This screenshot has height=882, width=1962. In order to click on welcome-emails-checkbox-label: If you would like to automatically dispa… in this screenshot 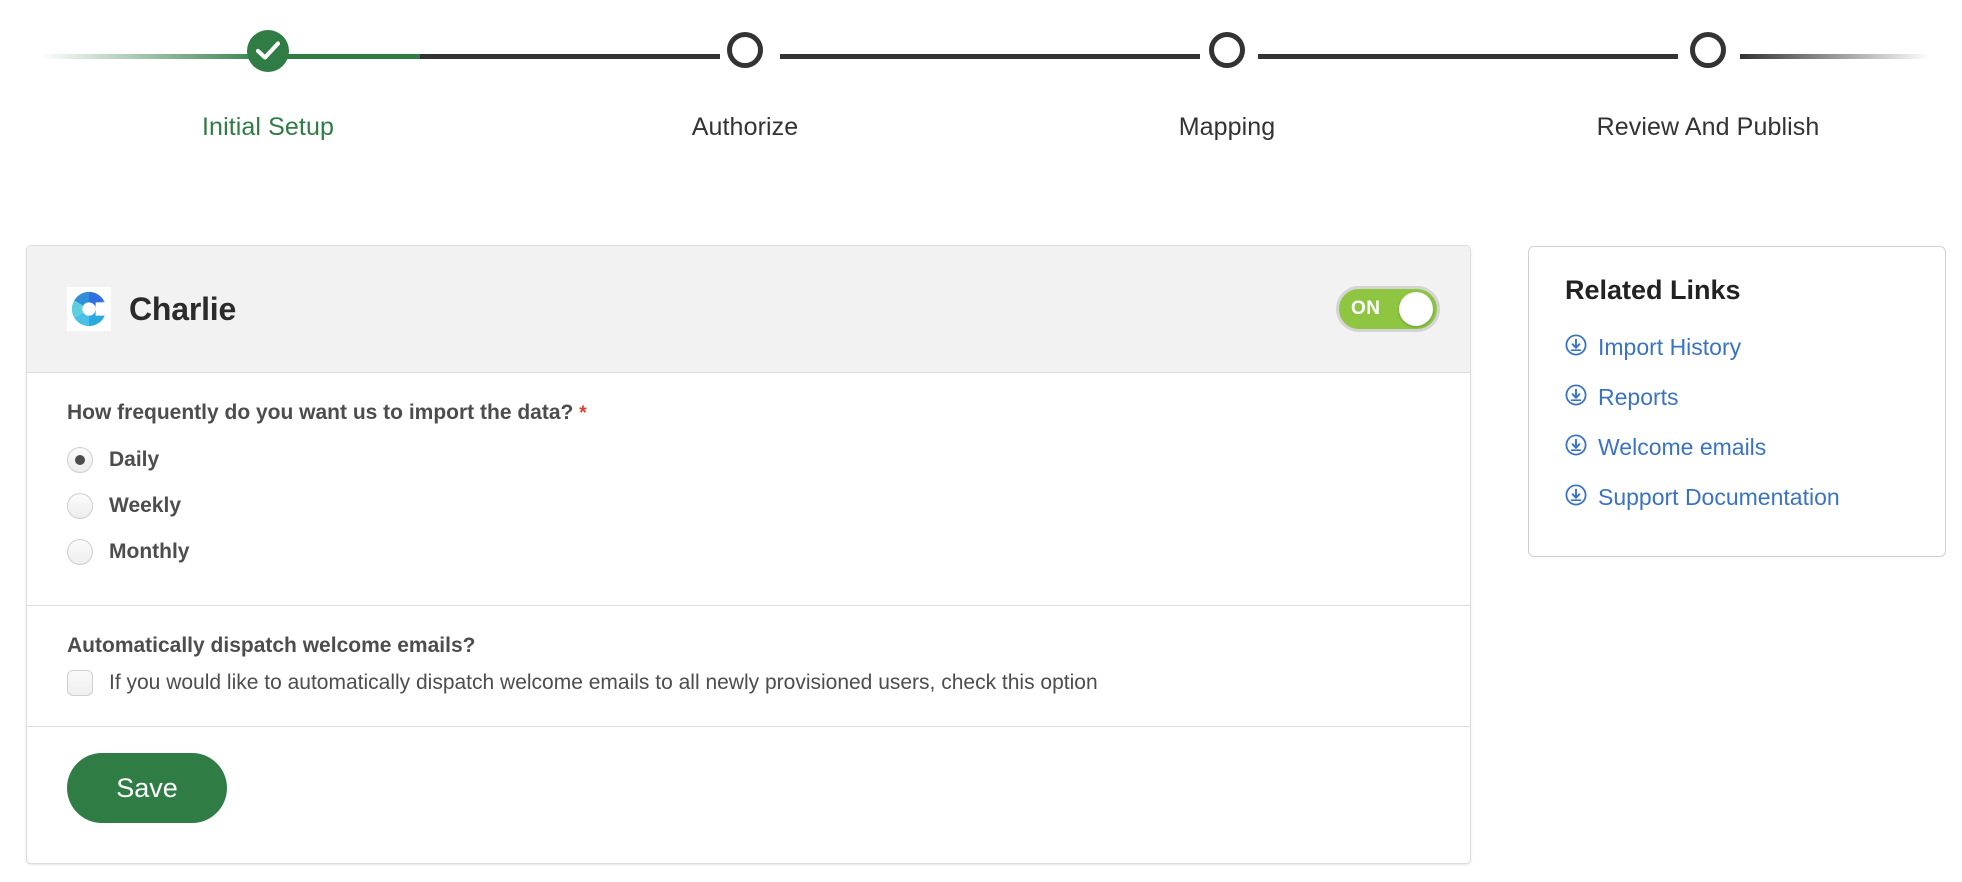, I will do `click(603, 682)`.